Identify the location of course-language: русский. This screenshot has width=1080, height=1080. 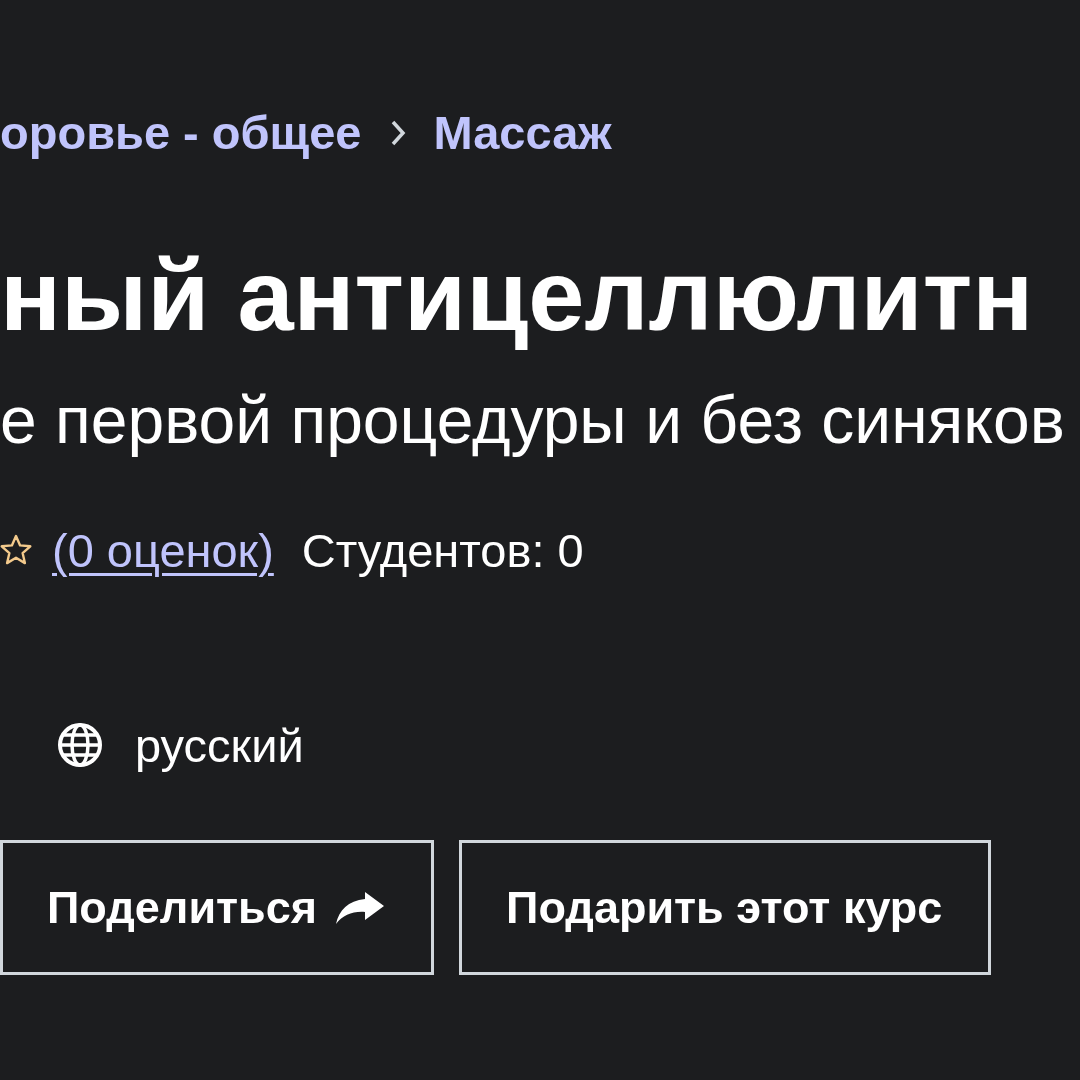
(219, 745).